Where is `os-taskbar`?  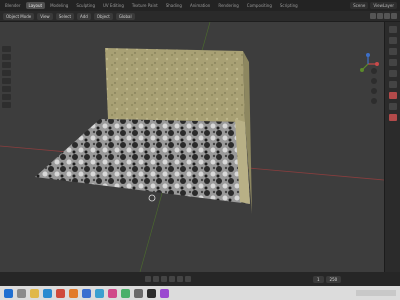 os-taskbar is located at coordinates (200, 293).